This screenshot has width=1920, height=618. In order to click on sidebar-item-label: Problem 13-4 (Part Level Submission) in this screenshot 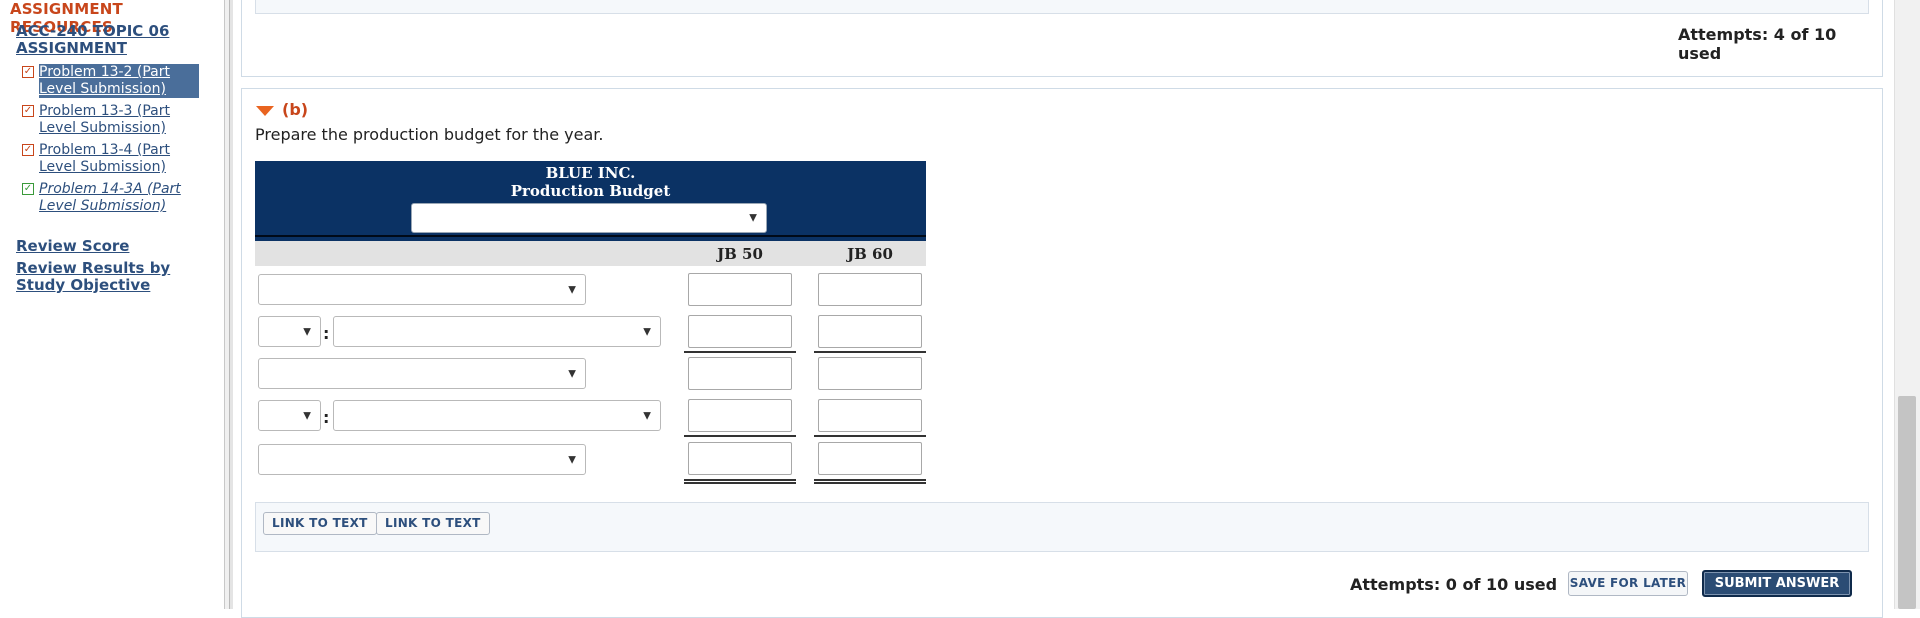, I will do `click(119, 159)`.